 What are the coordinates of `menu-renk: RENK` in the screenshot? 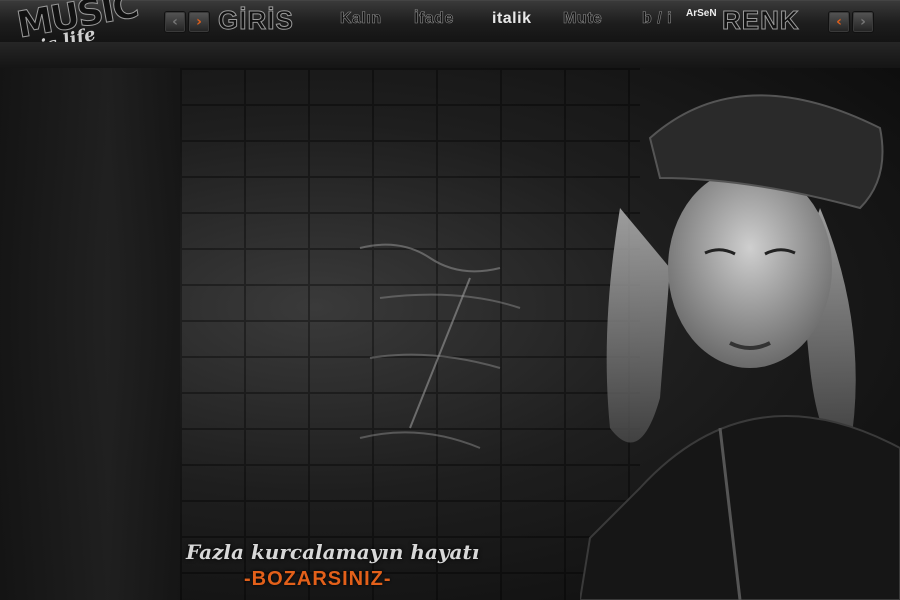 It's located at (761, 20).